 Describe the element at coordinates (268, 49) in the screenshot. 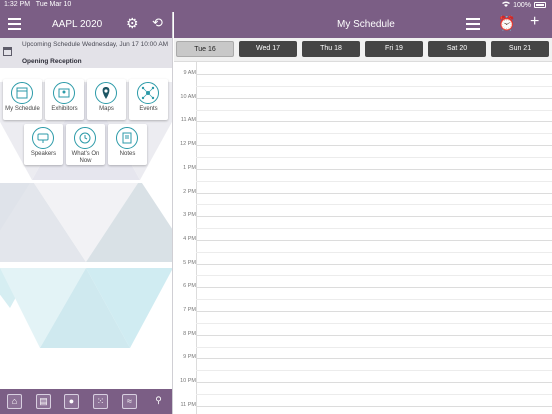

I see `day-tab-wed-17: Wed 17` at that location.